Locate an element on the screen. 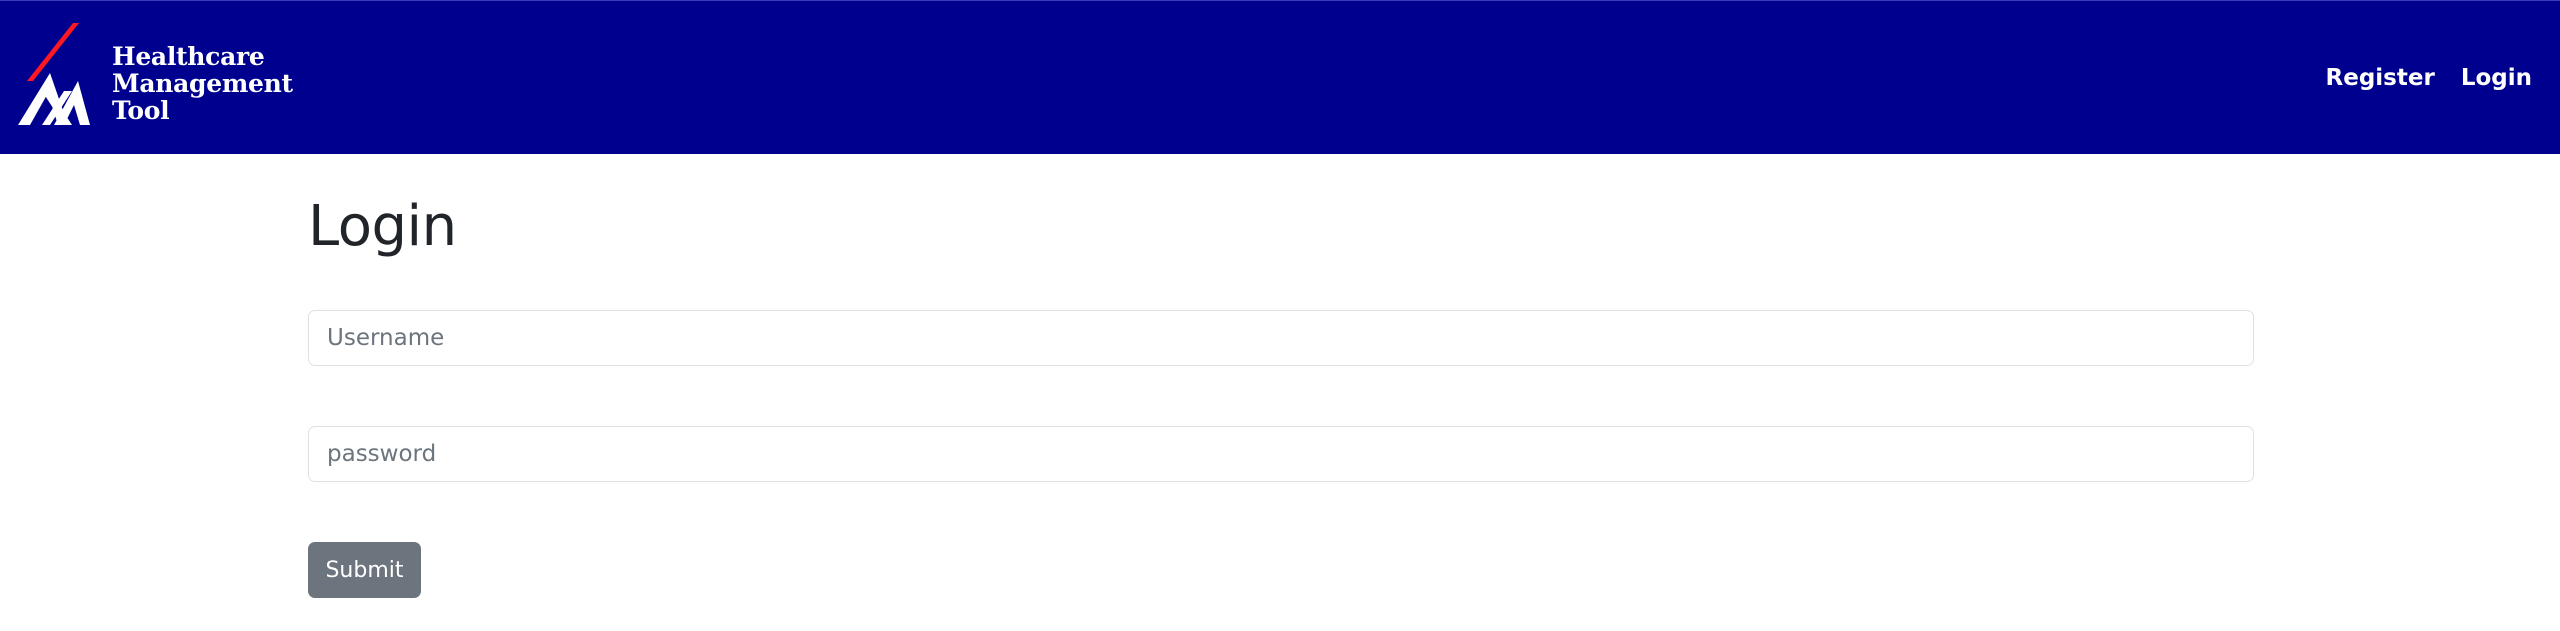  brand-name: Healthcare Management Tool is located at coordinates (202, 83).